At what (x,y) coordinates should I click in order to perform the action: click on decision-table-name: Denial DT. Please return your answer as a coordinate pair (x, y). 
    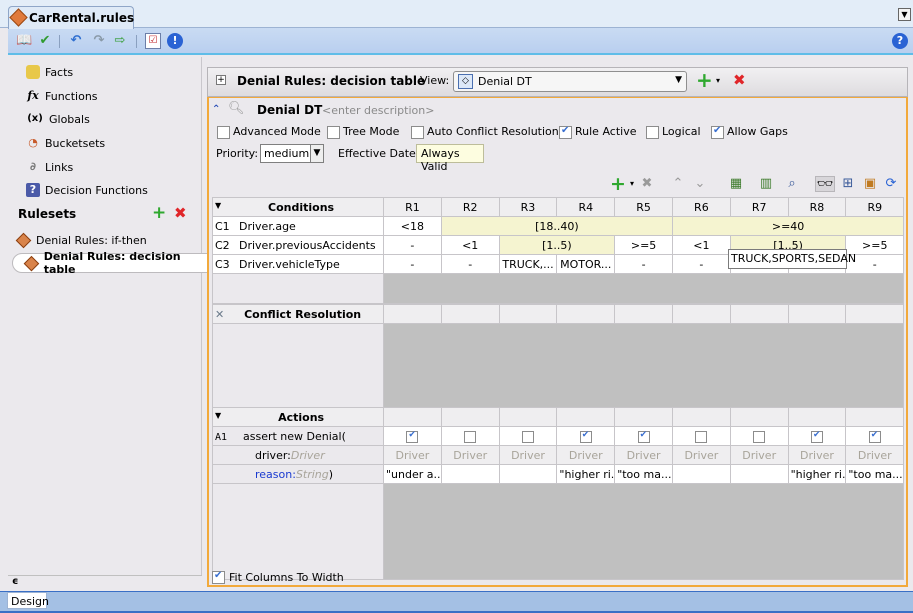
    Looking at the image, I should click on (289, 110).